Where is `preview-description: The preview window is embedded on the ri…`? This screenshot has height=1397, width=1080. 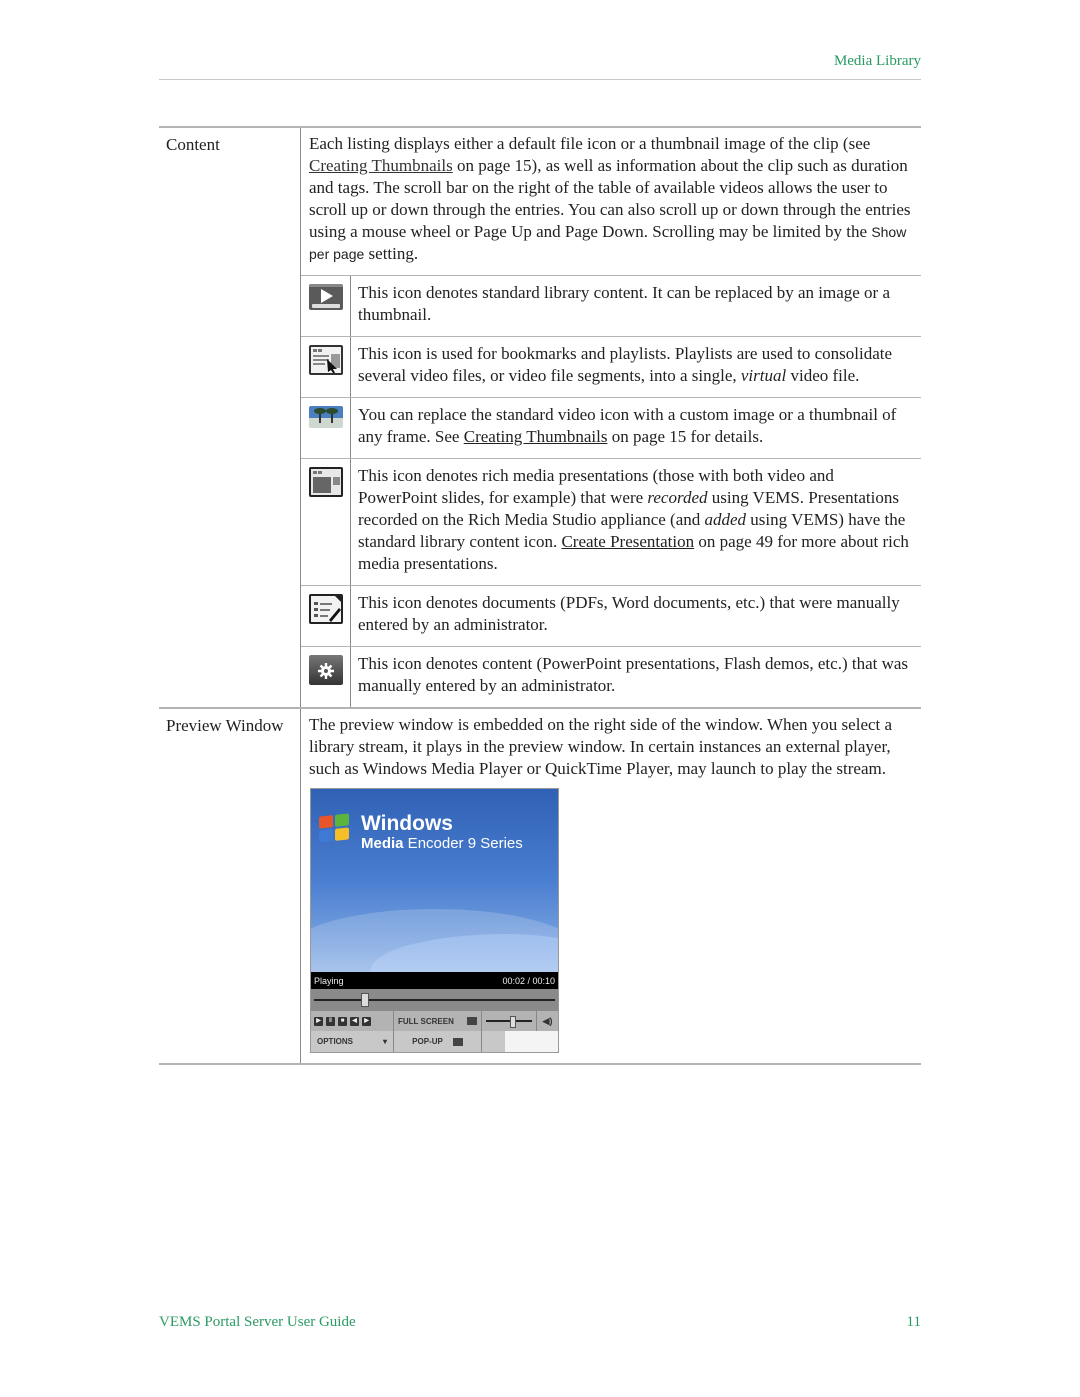
preview-description: The preview window is embedded on the ri… is located at coordinates (601, 746).